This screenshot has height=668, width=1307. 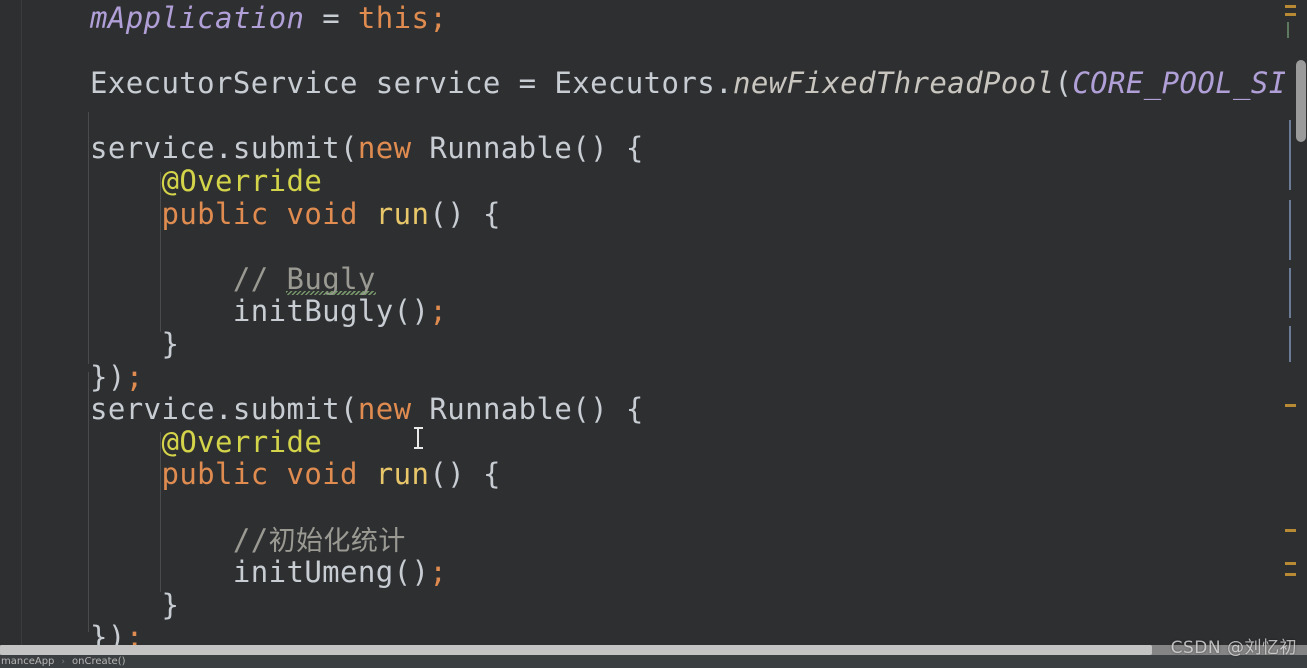 I want to click on code-token: ExecutorService service = Executors., so click(x=411, y=83).